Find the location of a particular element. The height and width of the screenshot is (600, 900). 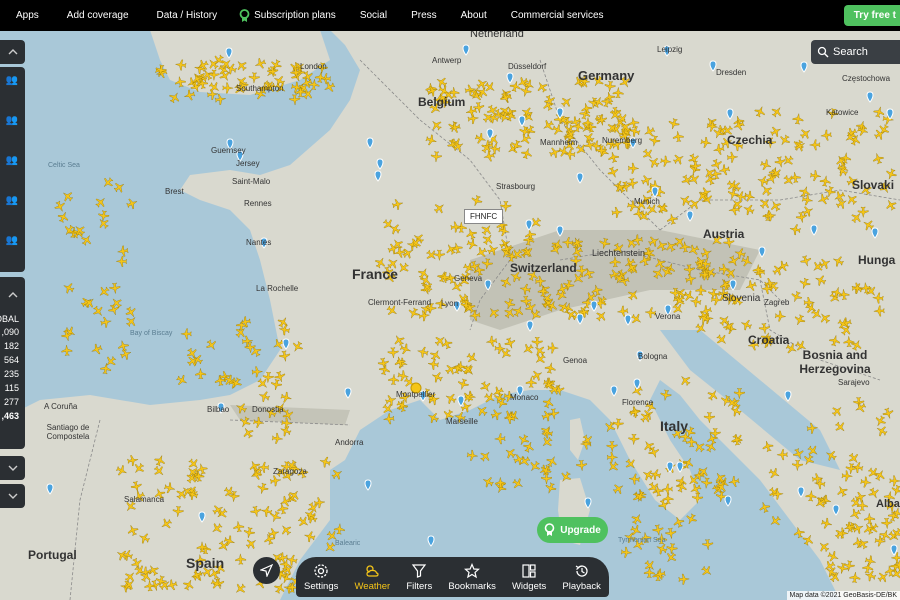

map-attribution: Map data ©2021 GeoBasis-DE/BK is located at coordinates (843, 595).